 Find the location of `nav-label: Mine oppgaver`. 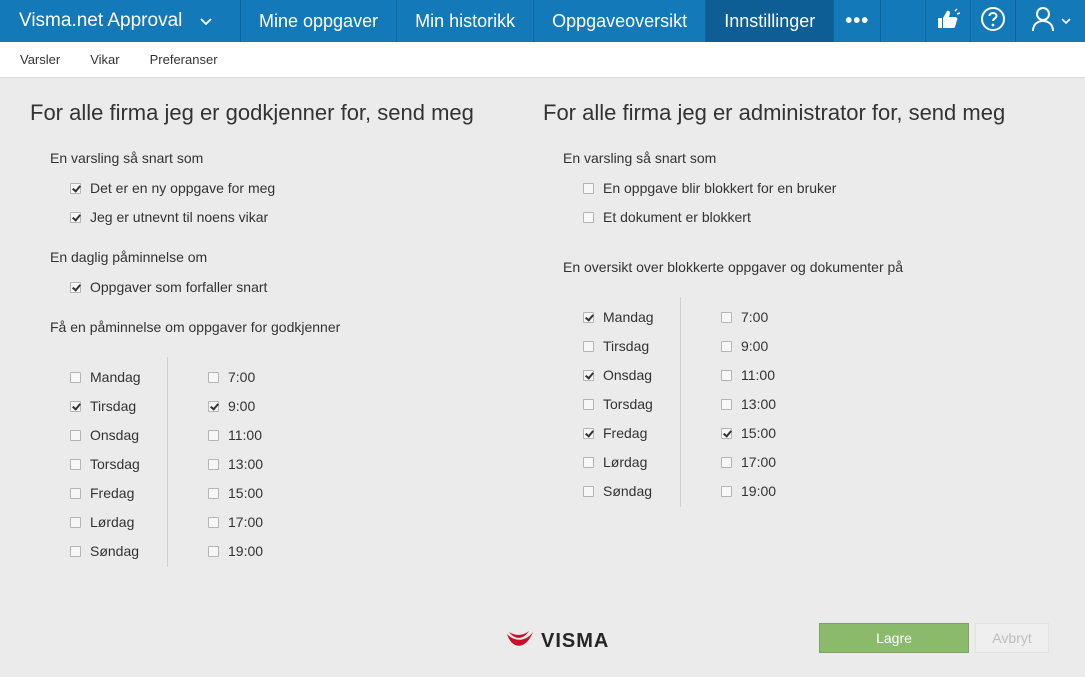

nav-label: Mine oppgaver is located at coordinates (319, 20).